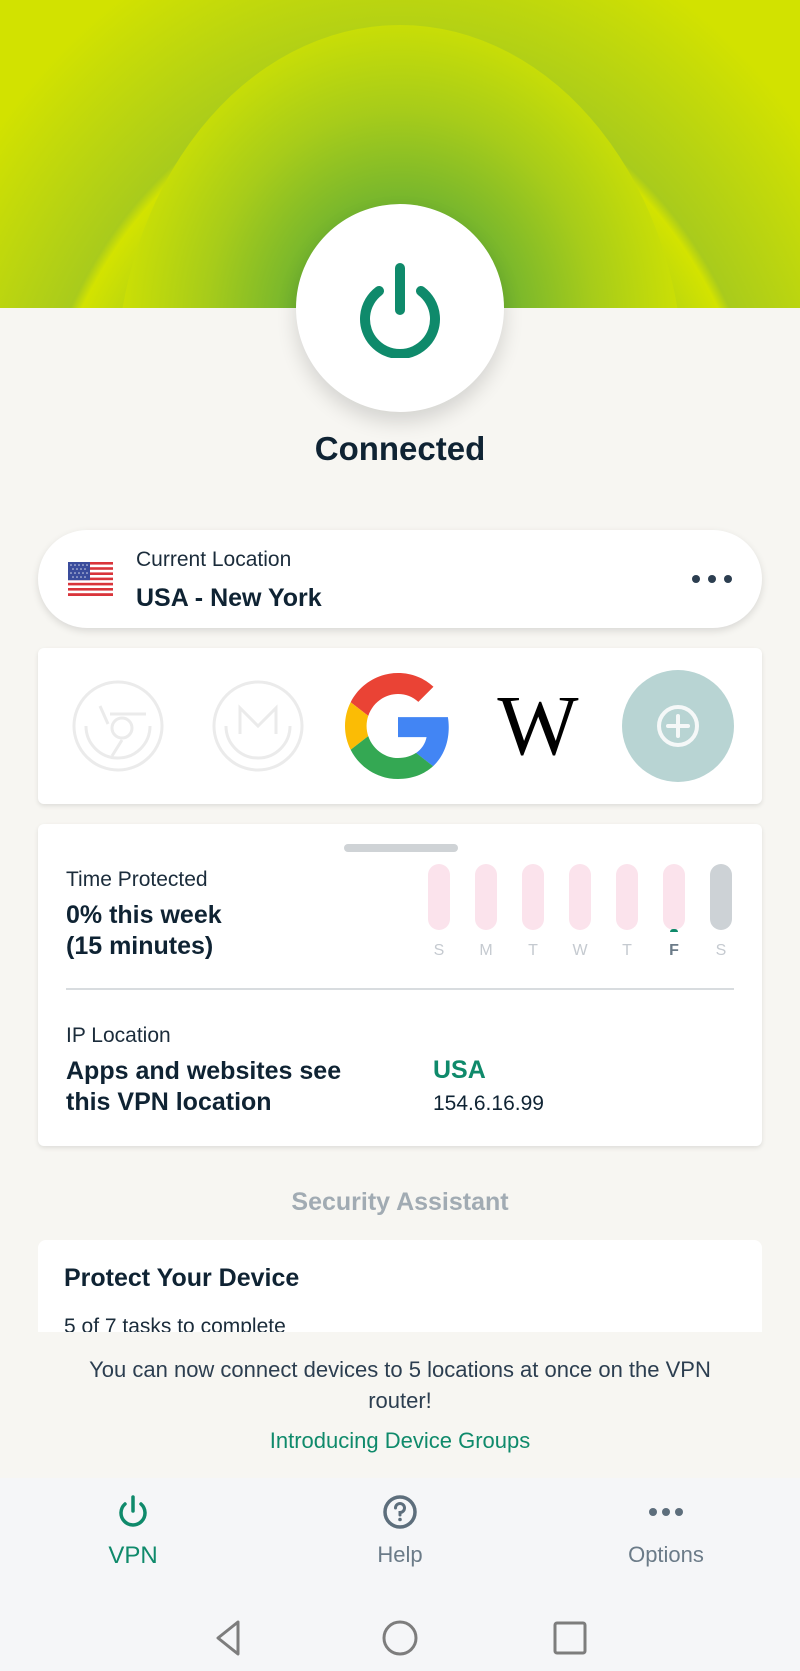  I want to click on system-recents-button, so click(570, 1638).